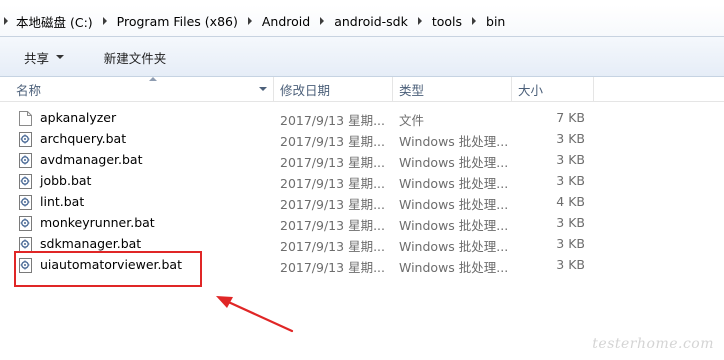 The height and width of the screenshot is (360, 724). I want to click on new-folder-button: 新建文件夹, so click(135, 57).